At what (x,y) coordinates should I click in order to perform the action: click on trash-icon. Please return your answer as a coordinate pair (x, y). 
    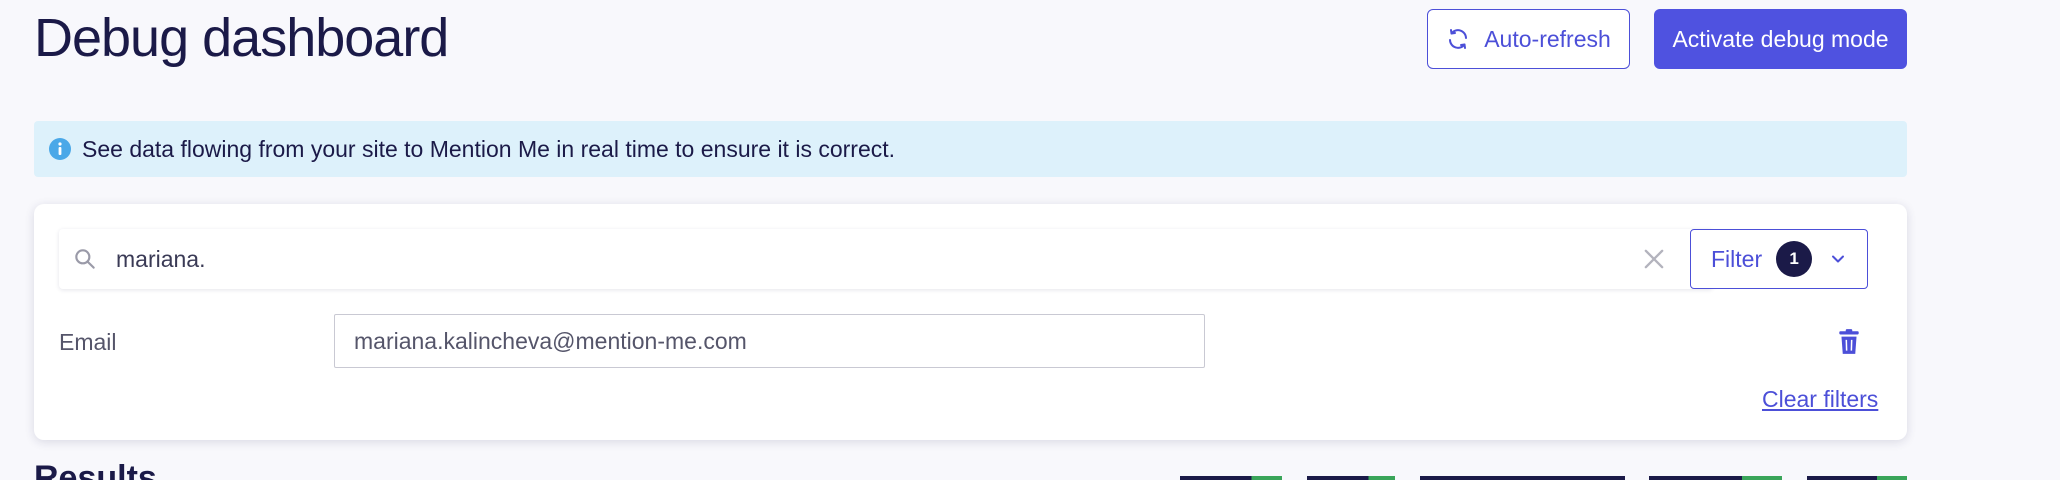
    Looking at the image, I should click on (1849, 342).